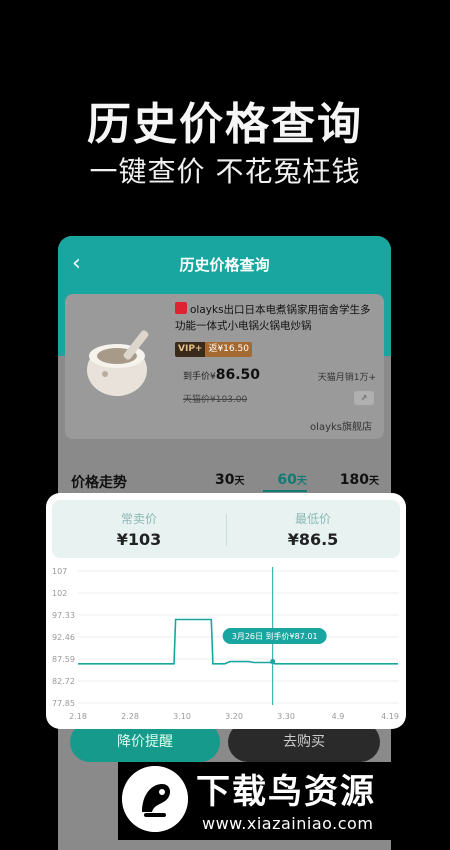 The height and width of the screenshot is (850, 450). What do you see at coordinates (234, 716) in the screenshot?
I see `x-tick-label: 3.20` at bounding box center [234, 716].